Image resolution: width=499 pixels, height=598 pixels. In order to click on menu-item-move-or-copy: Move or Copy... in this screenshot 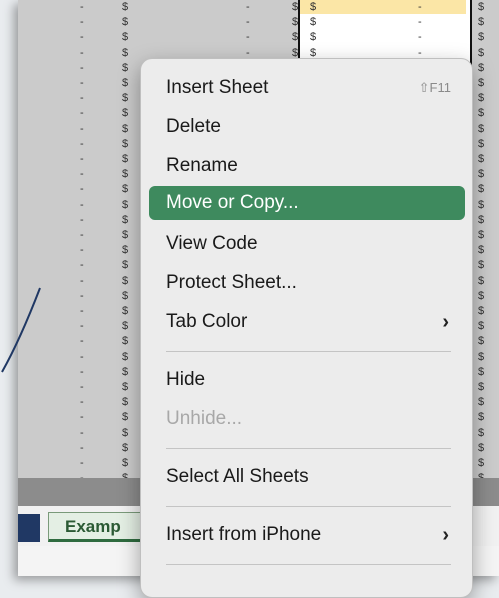, I will do `click(307, 203)`.